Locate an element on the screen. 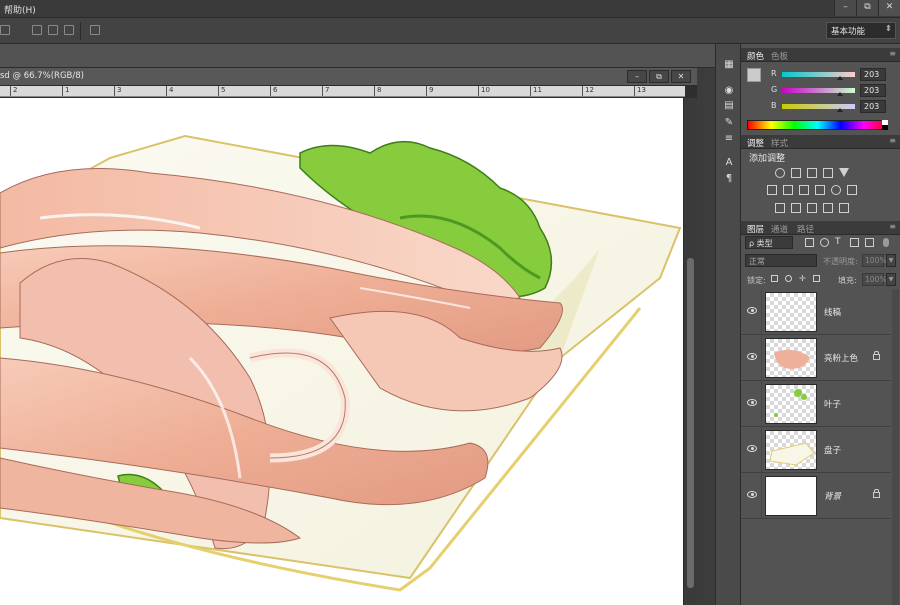  history-icon: ▦ is located at coordinates (729, 64).